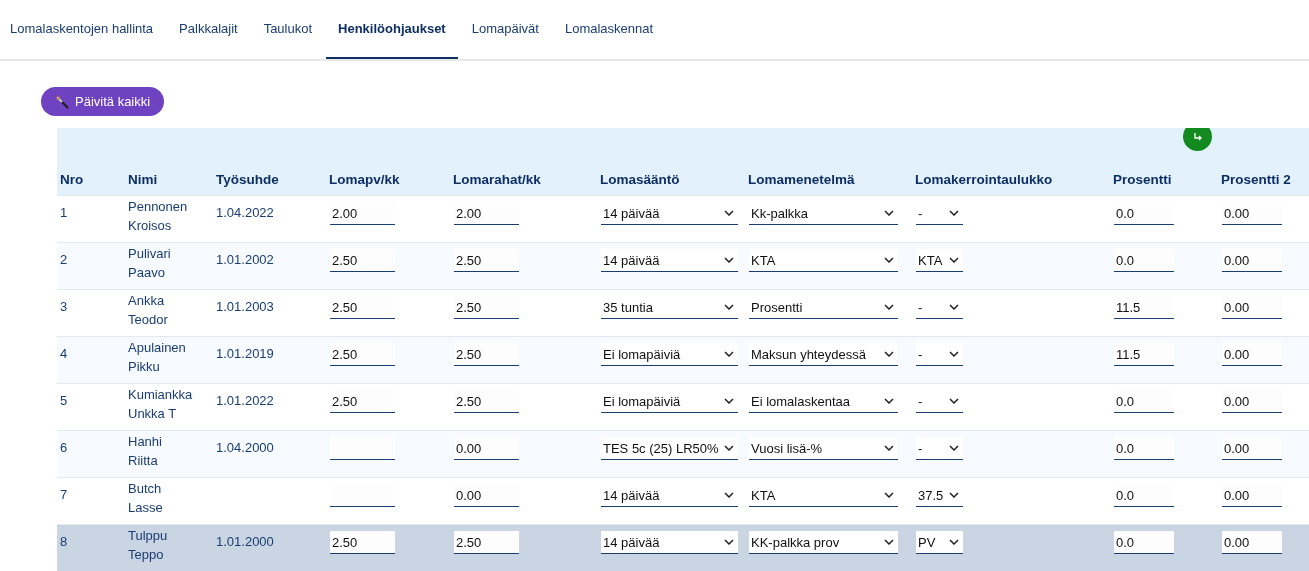 The height and width of the screenshot is (571, 1309). What do you see at coordinates (823, 542) in the screenshot?
I see `dropdown: KK-palkka prov` at bounding box center [823, 542].